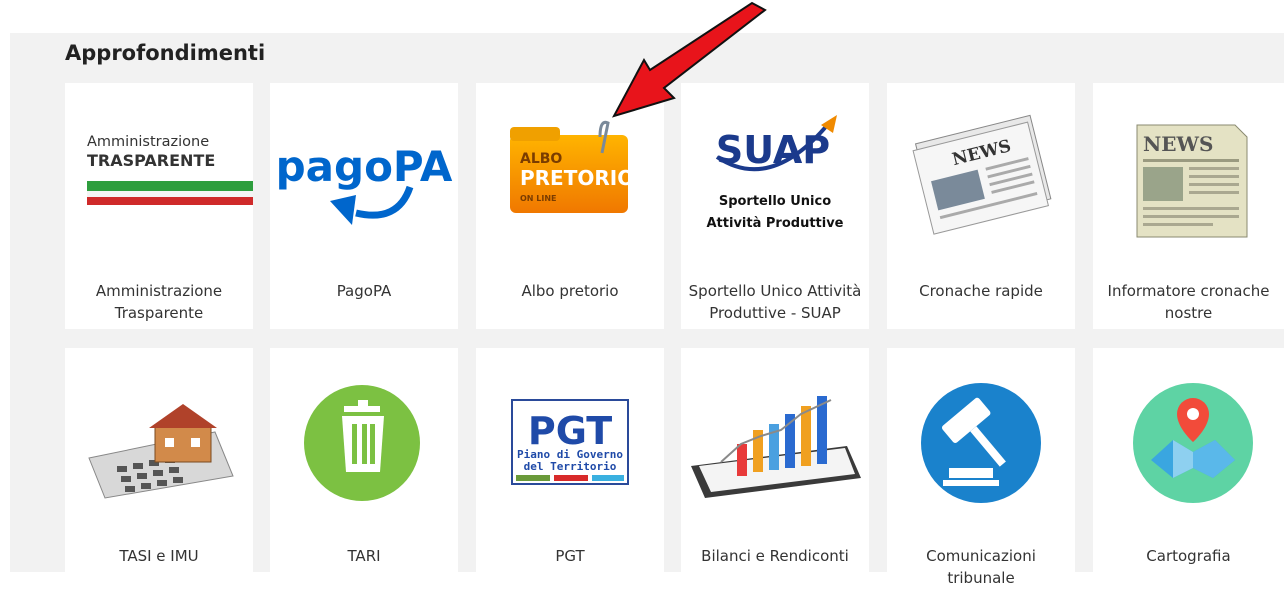  Describe the element at coordinates (1188, 302) in the screenshot. I see `card-label: Informatore cronache nostre` at that location.